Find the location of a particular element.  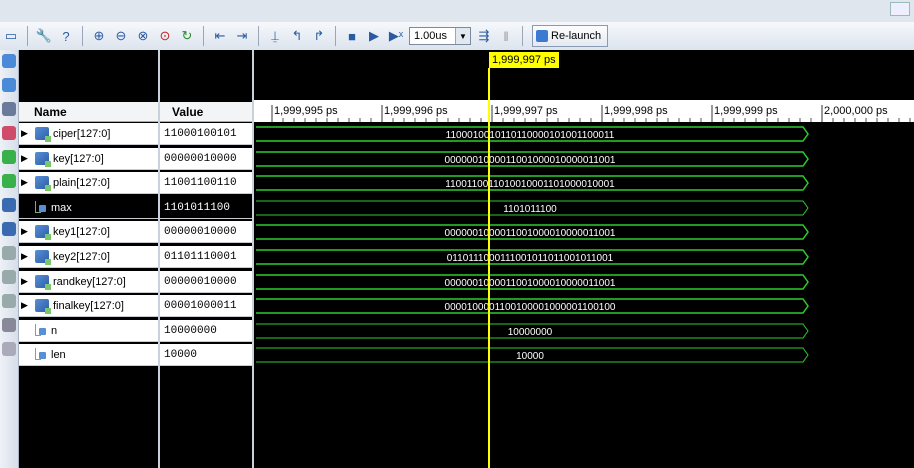

zoom-fit-icon: ⊗ is located at coordinates (143, 36).